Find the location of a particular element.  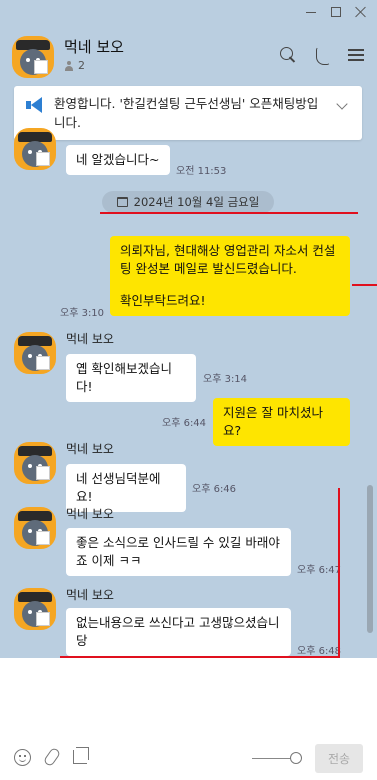

chevron-down-icon is located at coordinates (342, 104).